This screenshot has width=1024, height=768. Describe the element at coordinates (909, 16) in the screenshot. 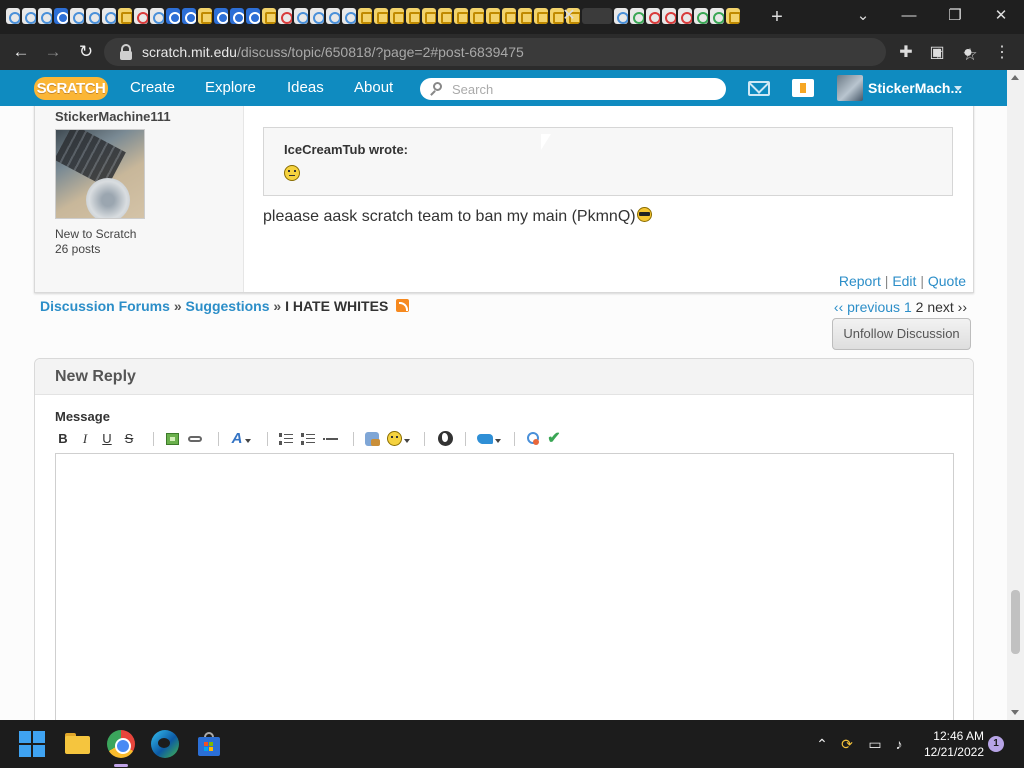

I see `minimize-icon: —` at that location.